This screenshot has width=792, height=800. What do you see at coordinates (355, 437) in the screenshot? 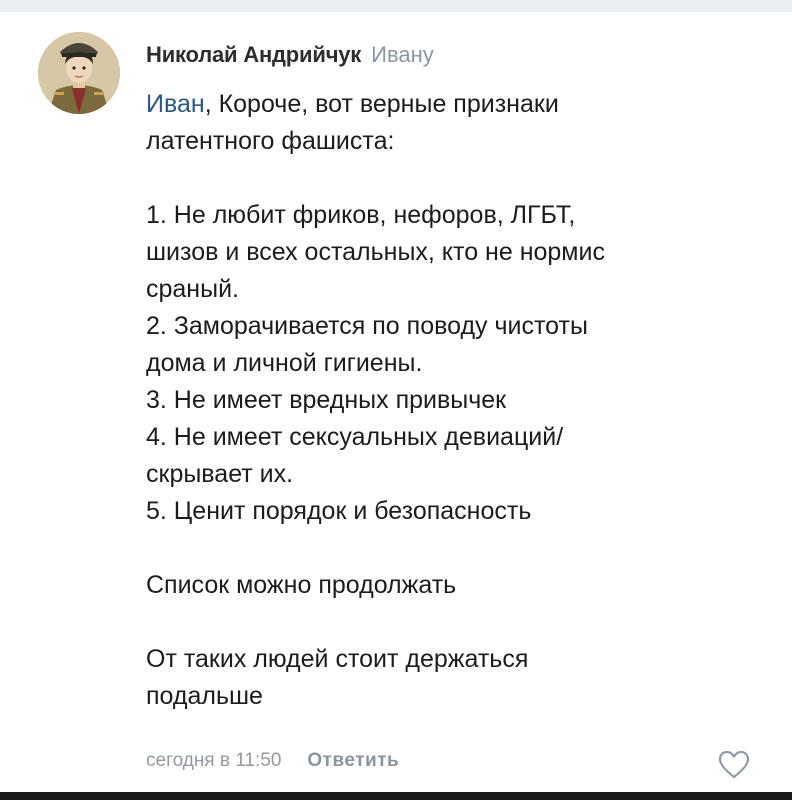
I see `comment-line: 4. Не имеет сексуальных девиаций/` at bounding box center [355, 437].